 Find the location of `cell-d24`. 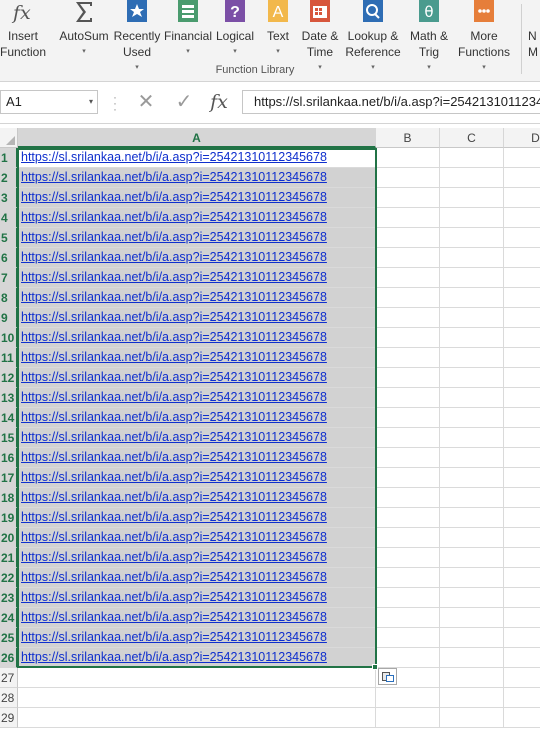

cell-d24 is located at coordinates (522, 618).